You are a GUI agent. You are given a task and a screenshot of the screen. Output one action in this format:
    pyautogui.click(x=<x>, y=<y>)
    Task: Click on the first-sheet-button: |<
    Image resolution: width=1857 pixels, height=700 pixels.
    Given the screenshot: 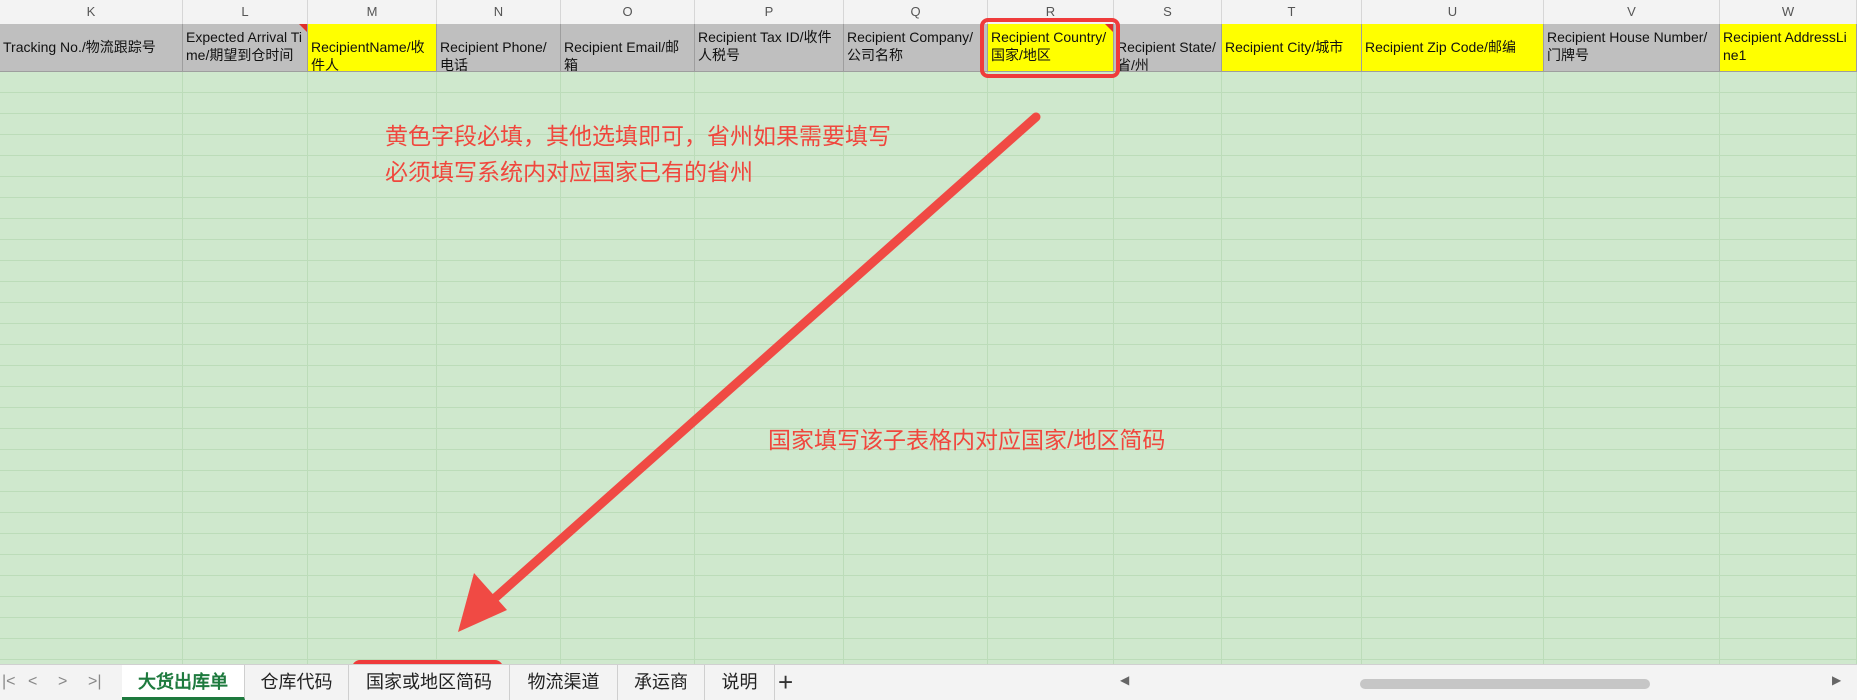 What is the action you would take?
    pyautogui.click(x=9, y=682)
    